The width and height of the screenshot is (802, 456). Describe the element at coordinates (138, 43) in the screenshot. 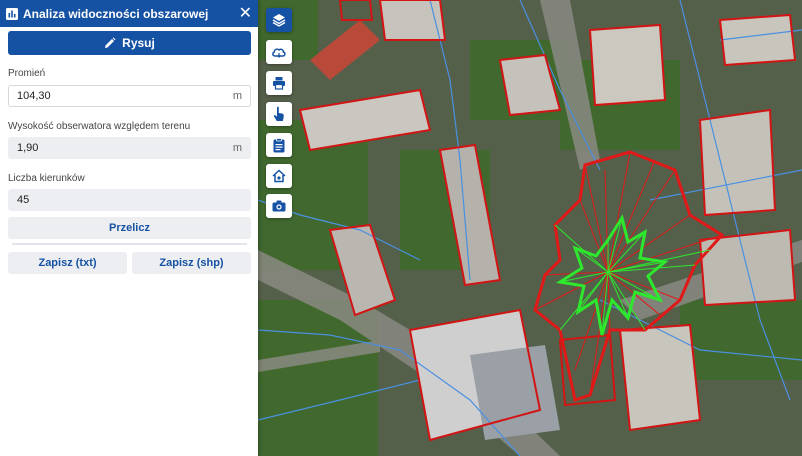

I see `draw-button-label: Rysuj` at that location.